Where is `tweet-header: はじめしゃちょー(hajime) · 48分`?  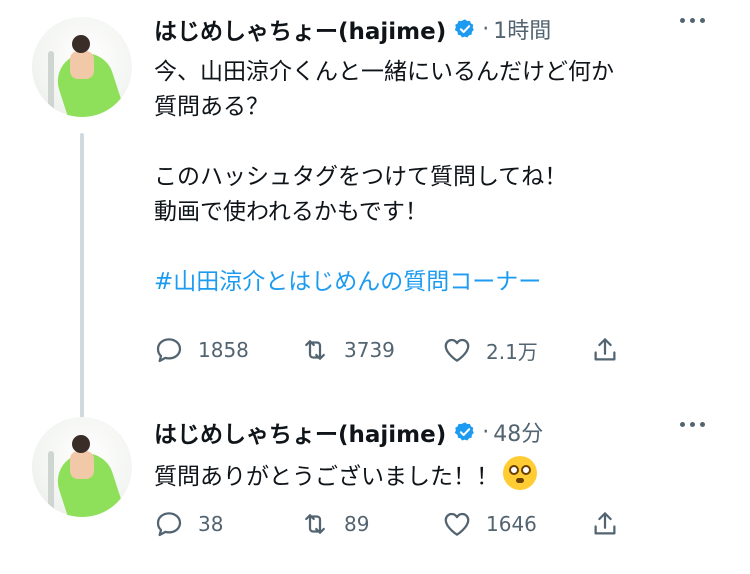 tweet-header: はじめしゃちょー(hajime) · 48分 is located at coordinates (348, 432).